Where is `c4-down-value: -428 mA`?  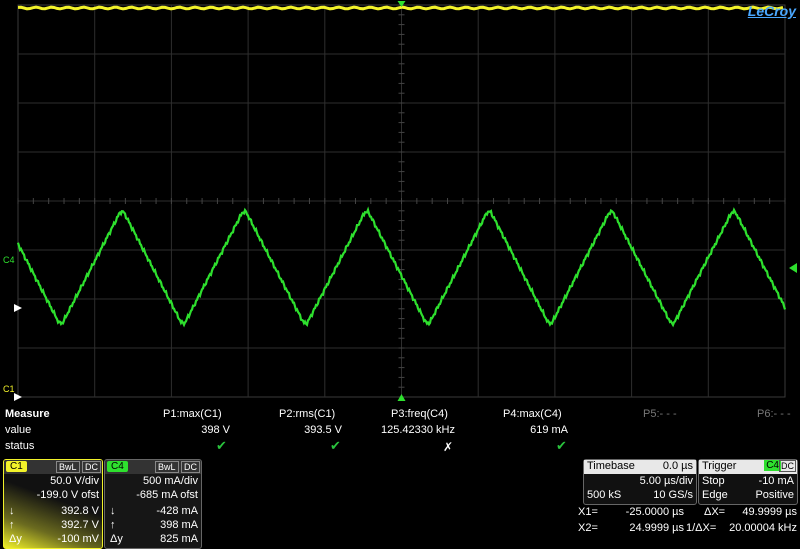 c4-down-value: -428 mA is located at coordinates (177, 511).